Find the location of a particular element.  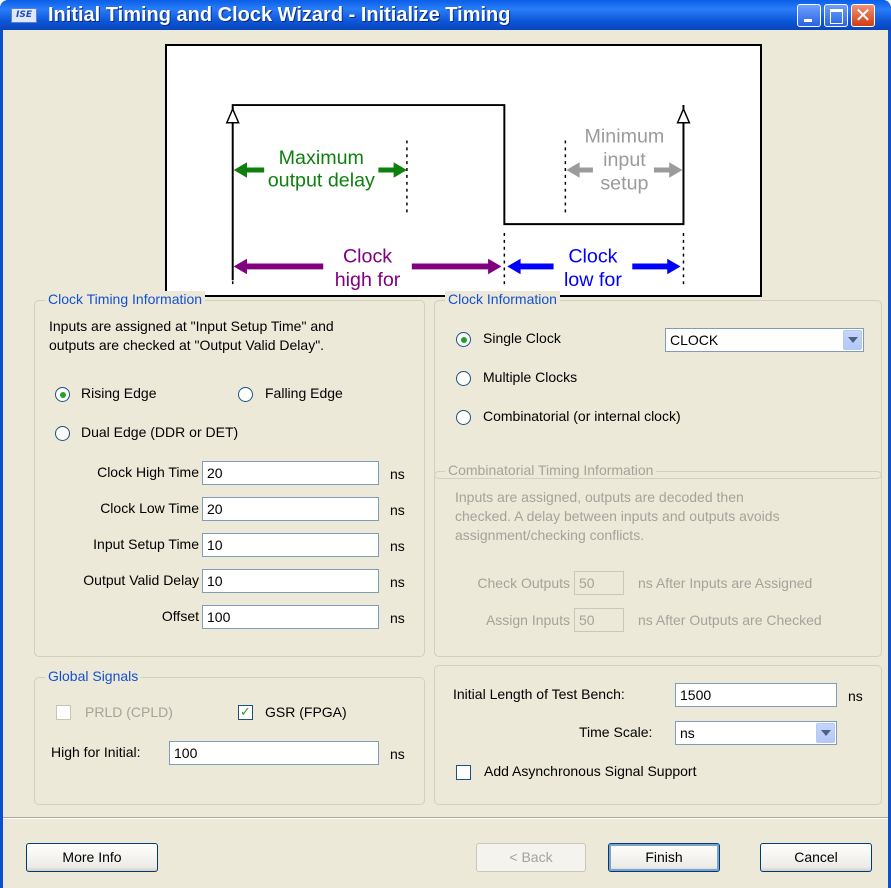

gsr-checkbox: ✓ is located at coordinates (245, 712).